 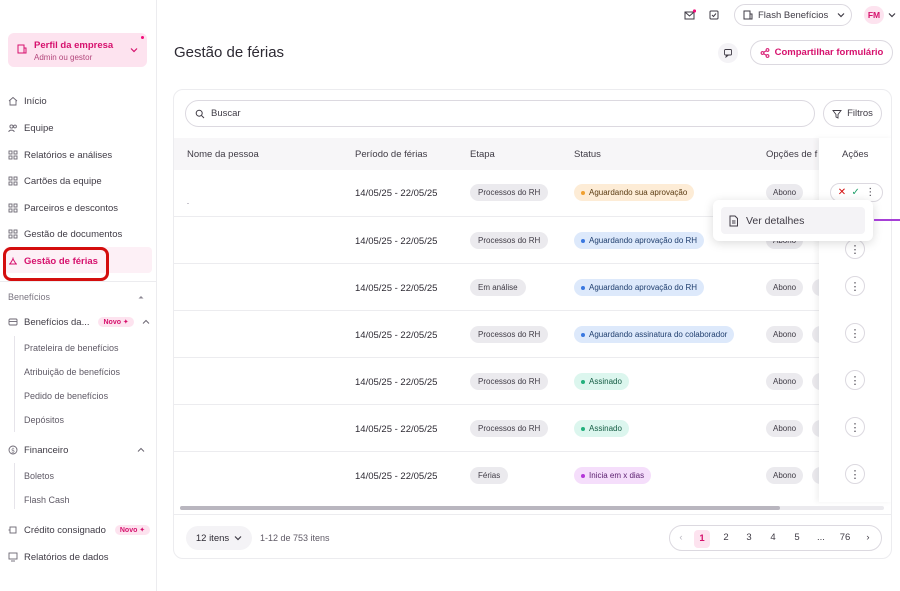 I want to click on sidebar-item-equipe: Equipe, so click(x=31, y=128).